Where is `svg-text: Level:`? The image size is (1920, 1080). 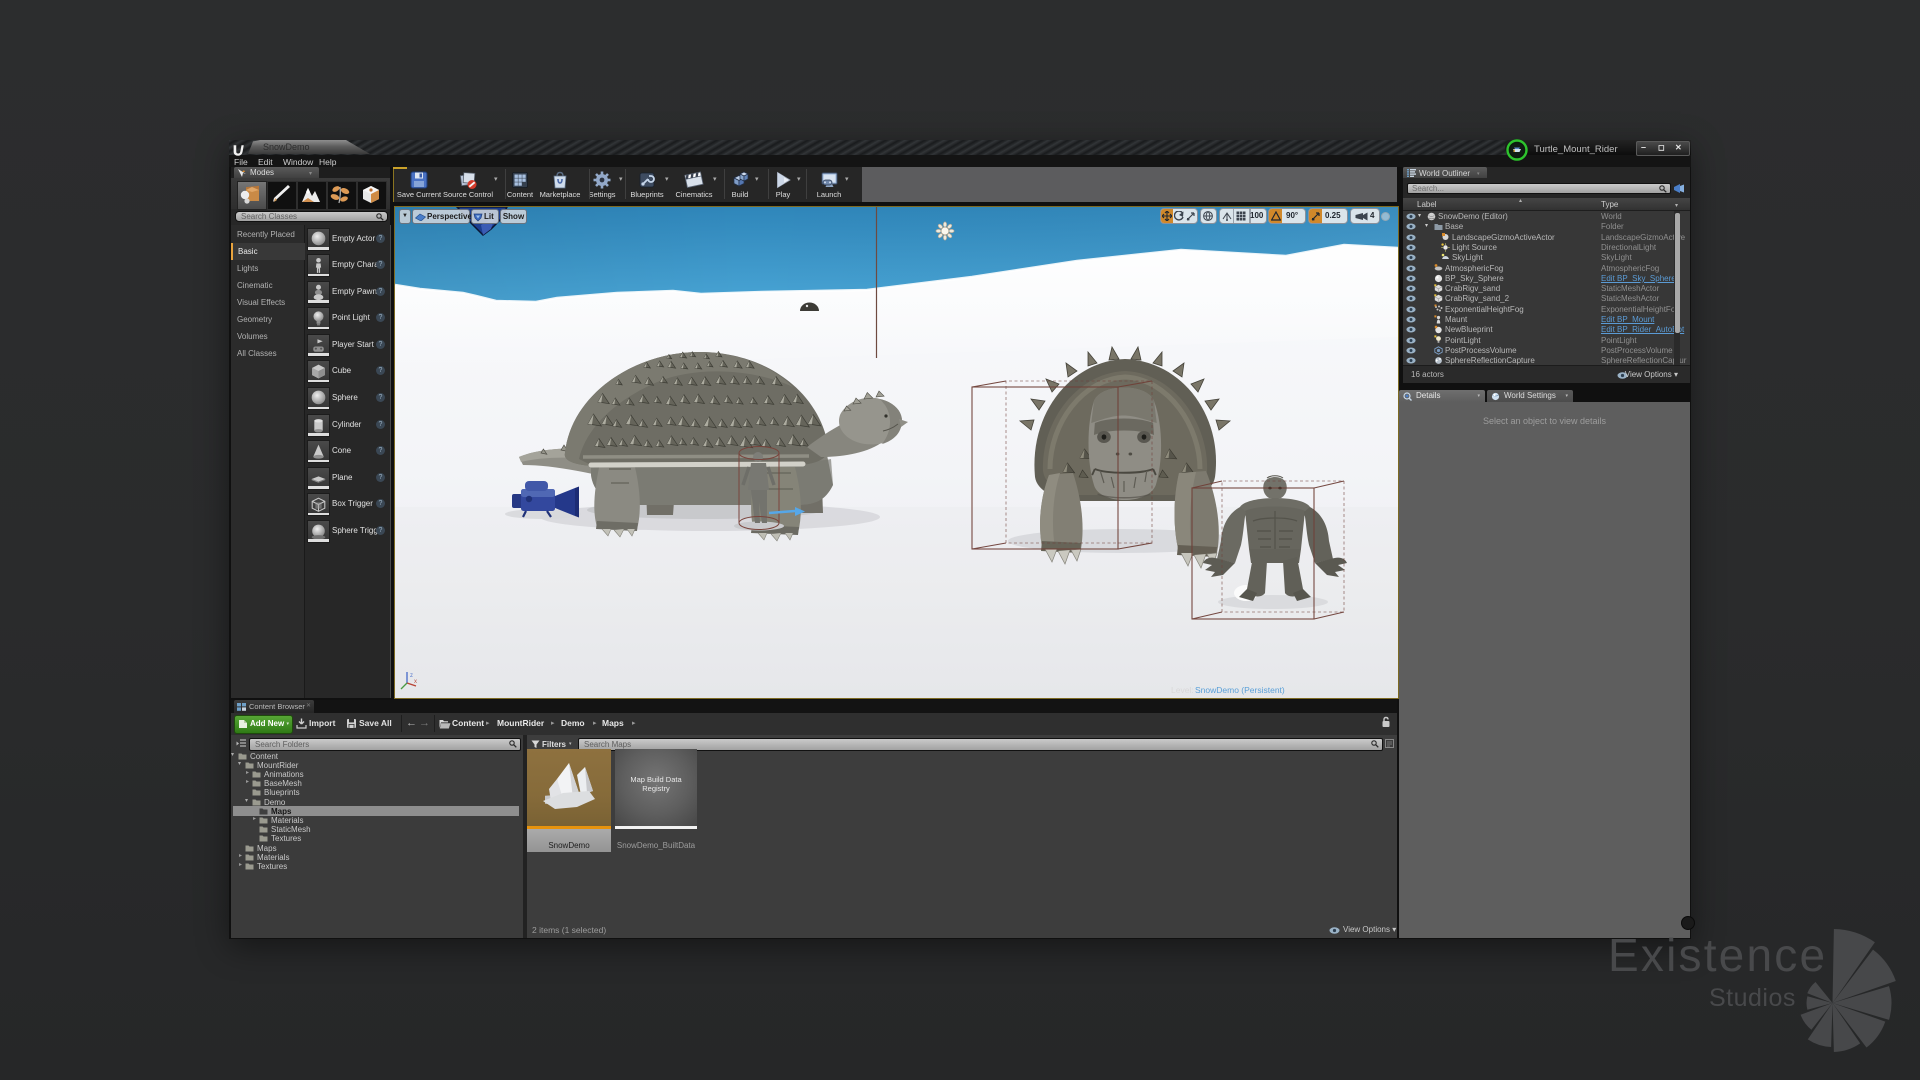 svg-text: Level: is located at coordinates (1182, 690).